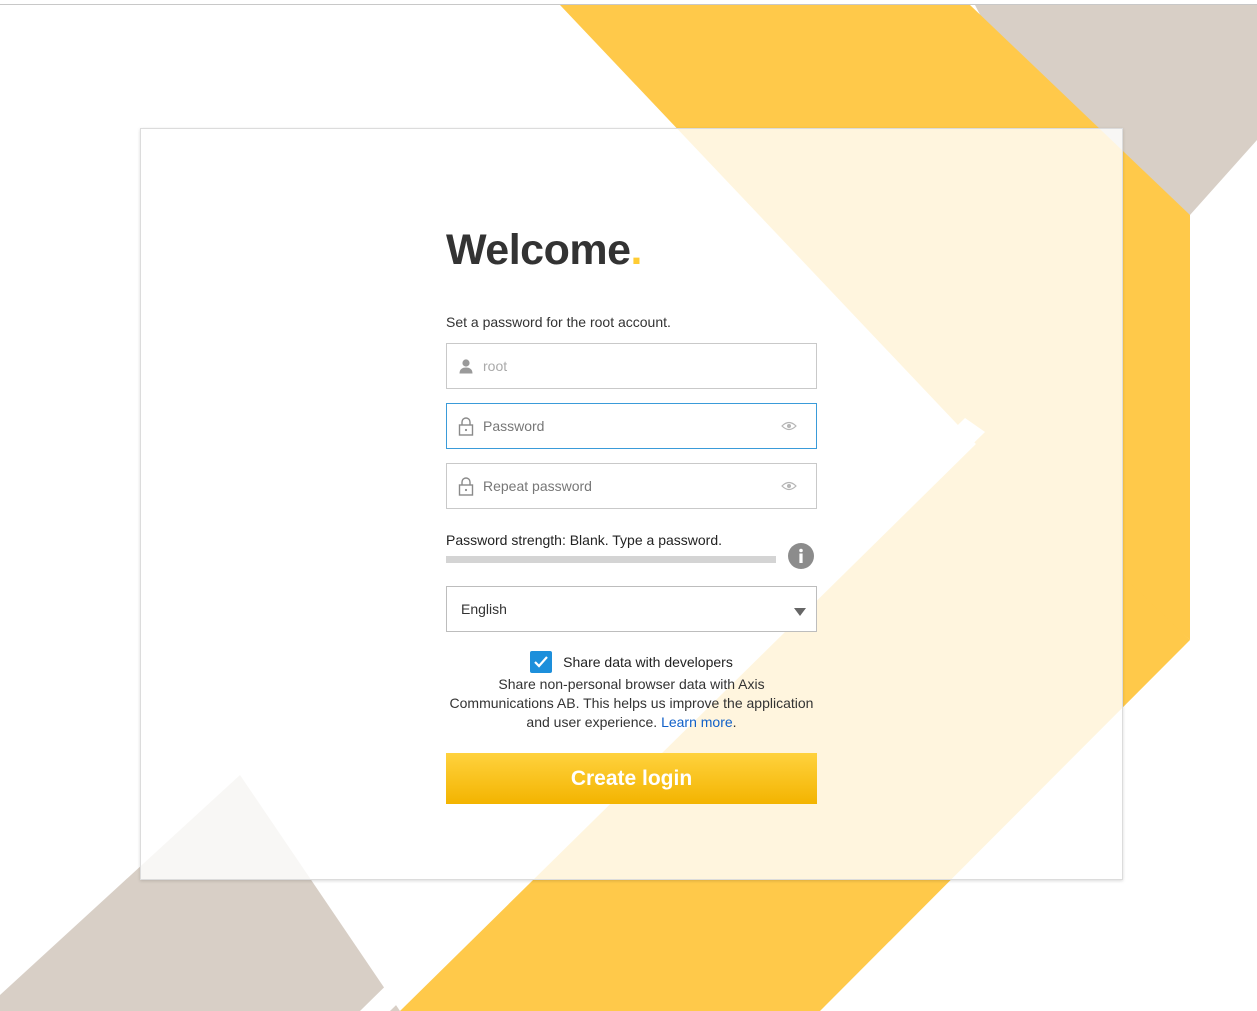 This screenshot has width=1257, height=1011. Describe the element at coordinates (558, 322) in the screenshot. I see `page-subtitle: Set a password for the root account.` at that location.